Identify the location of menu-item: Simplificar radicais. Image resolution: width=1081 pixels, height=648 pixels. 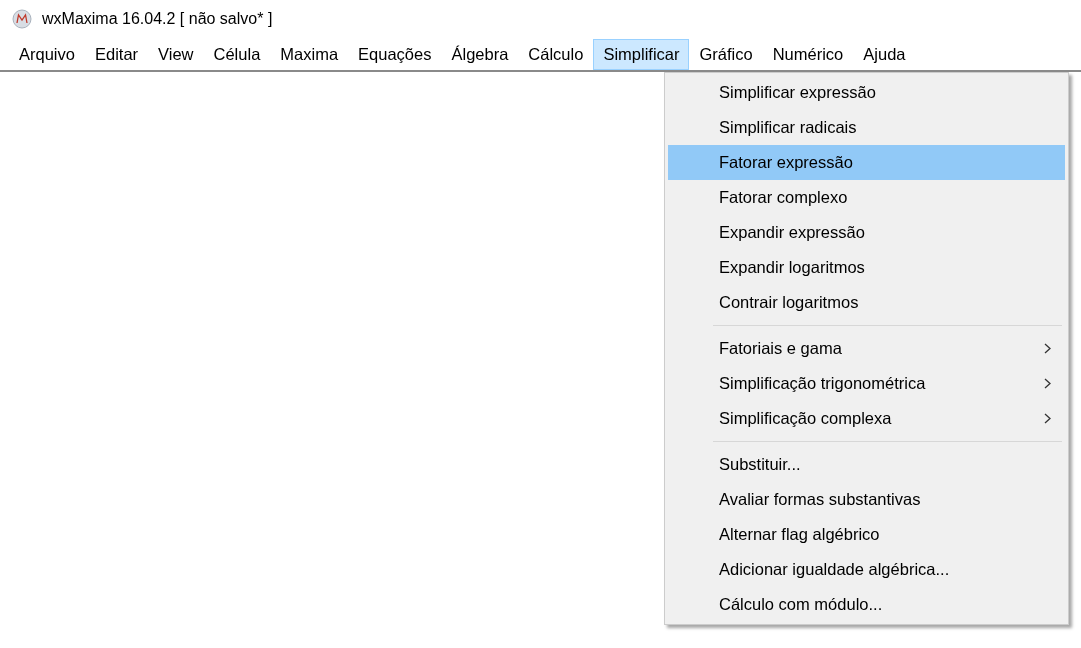
(866, 127).